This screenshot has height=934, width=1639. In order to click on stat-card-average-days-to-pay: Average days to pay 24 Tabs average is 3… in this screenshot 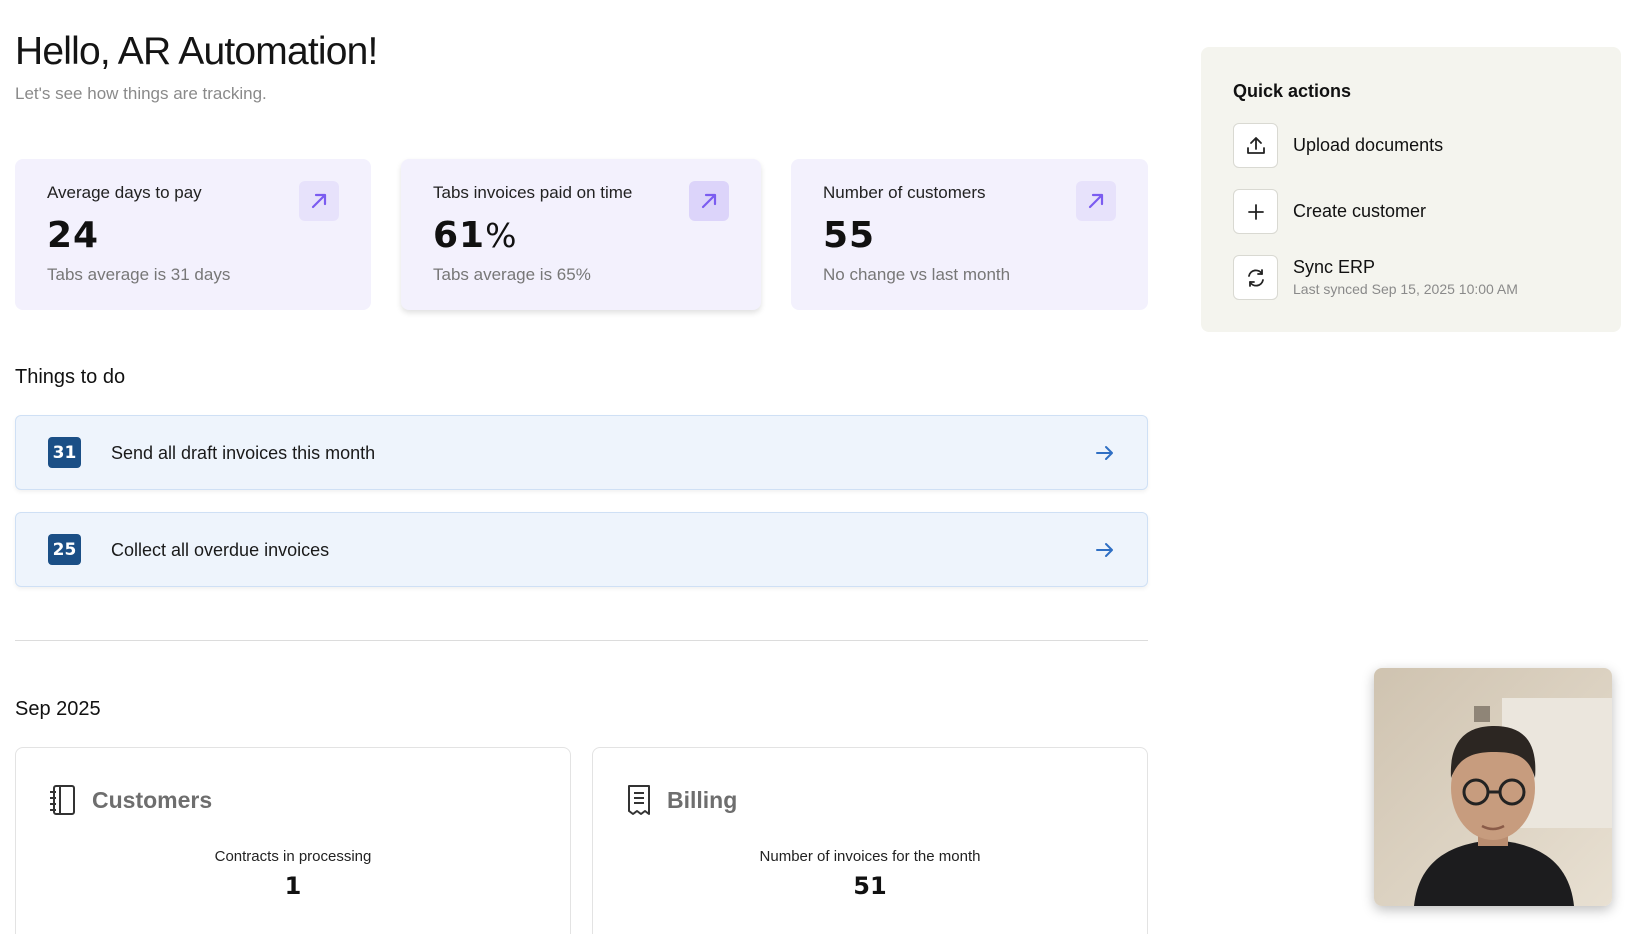, I will do `click(193, 234)`.